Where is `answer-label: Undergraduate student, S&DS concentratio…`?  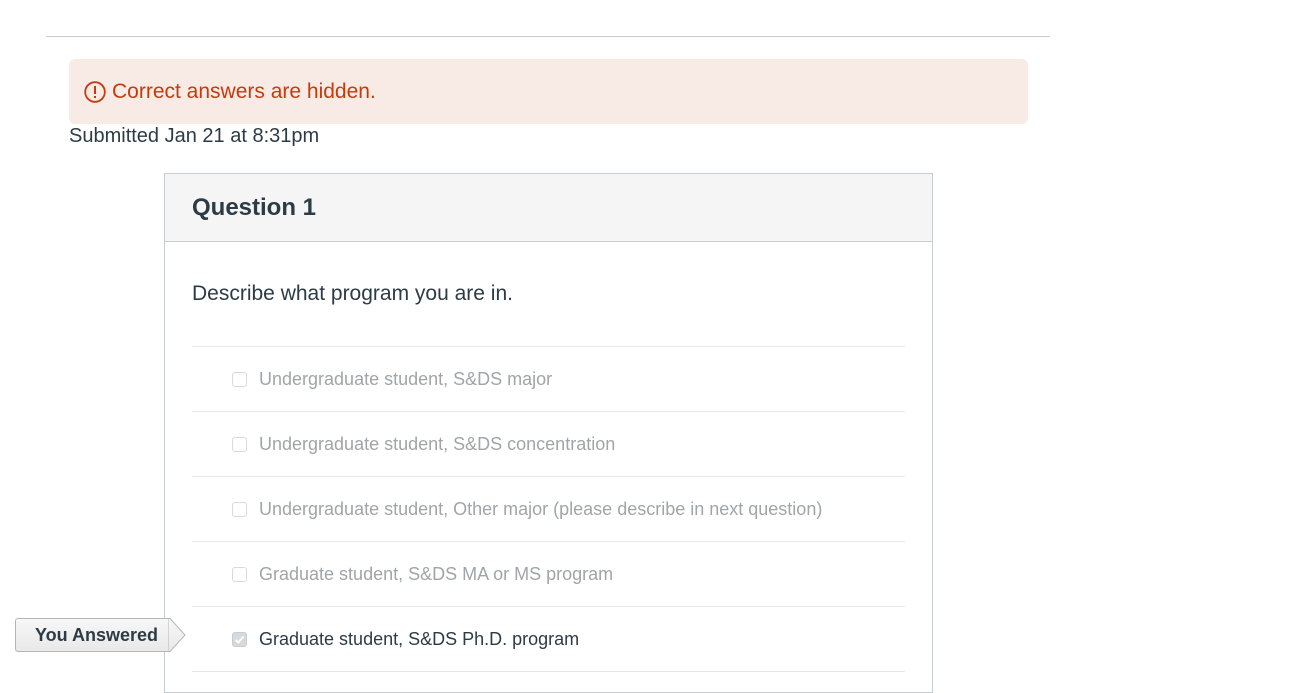 answer-label: Undergraduate student, S&DS concentratio… is located at coordinates (437, 443).